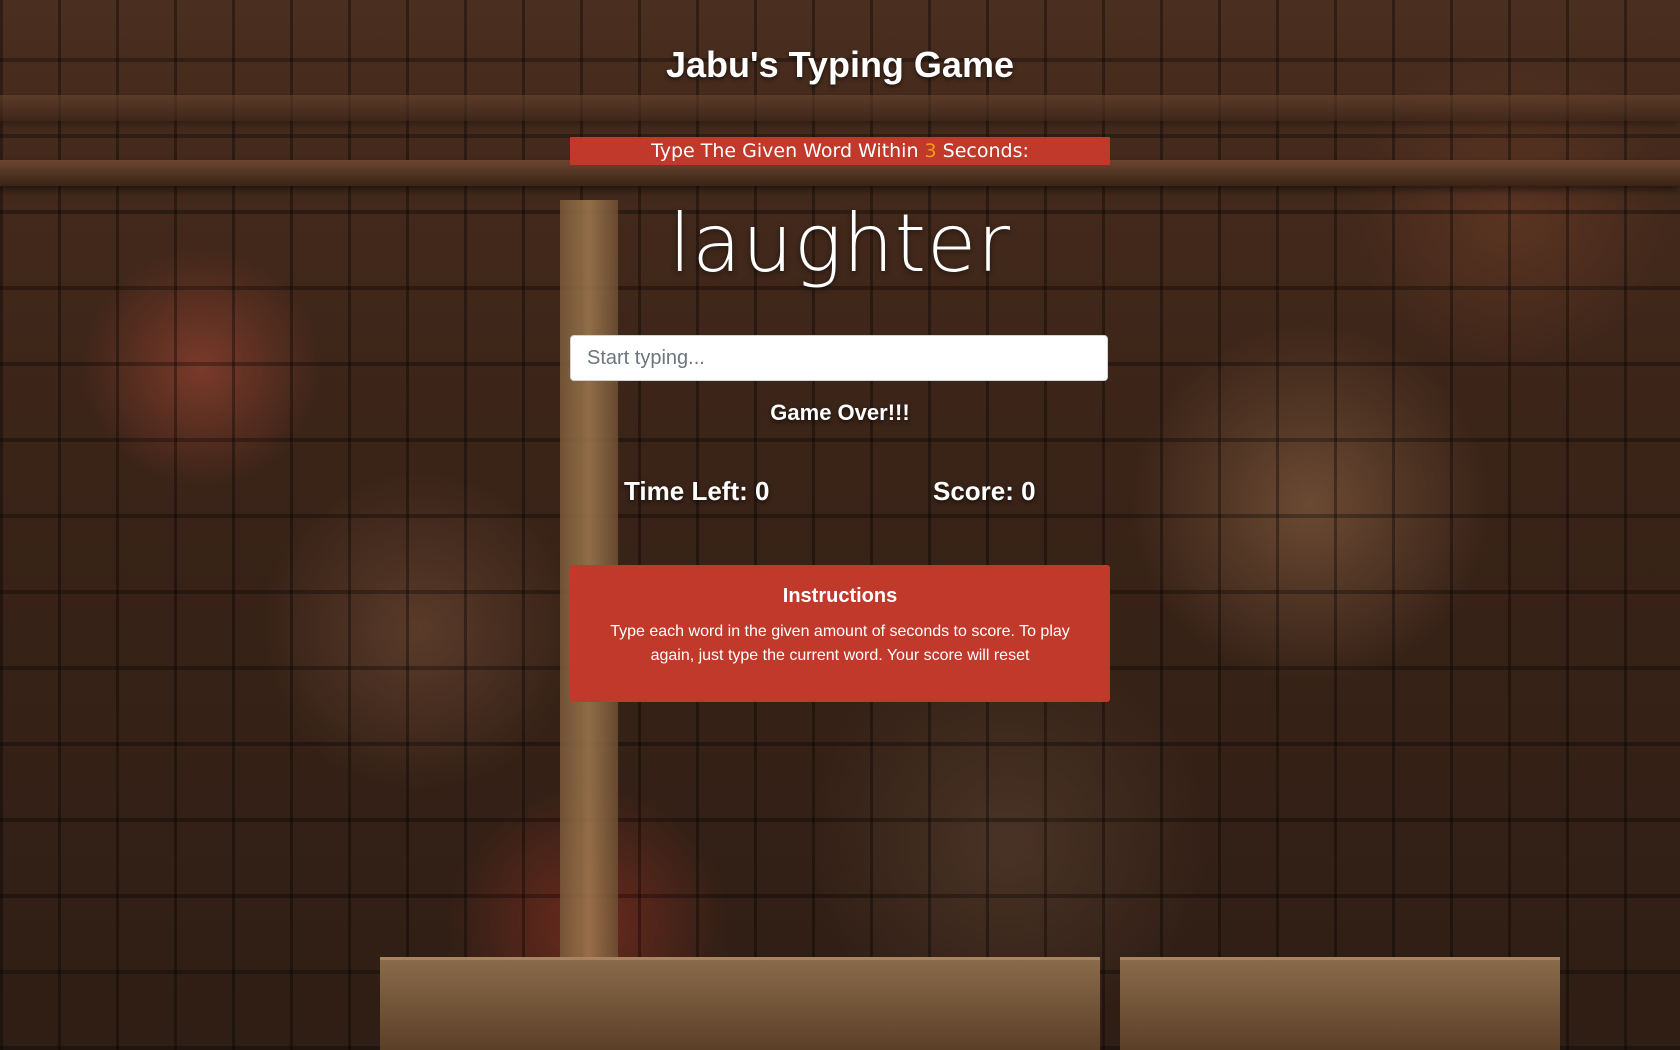 Image resolution: width=1680 pixels, height=1050 pixels. I want to click on banner-suffix: Seconds:, so click(982, 151).